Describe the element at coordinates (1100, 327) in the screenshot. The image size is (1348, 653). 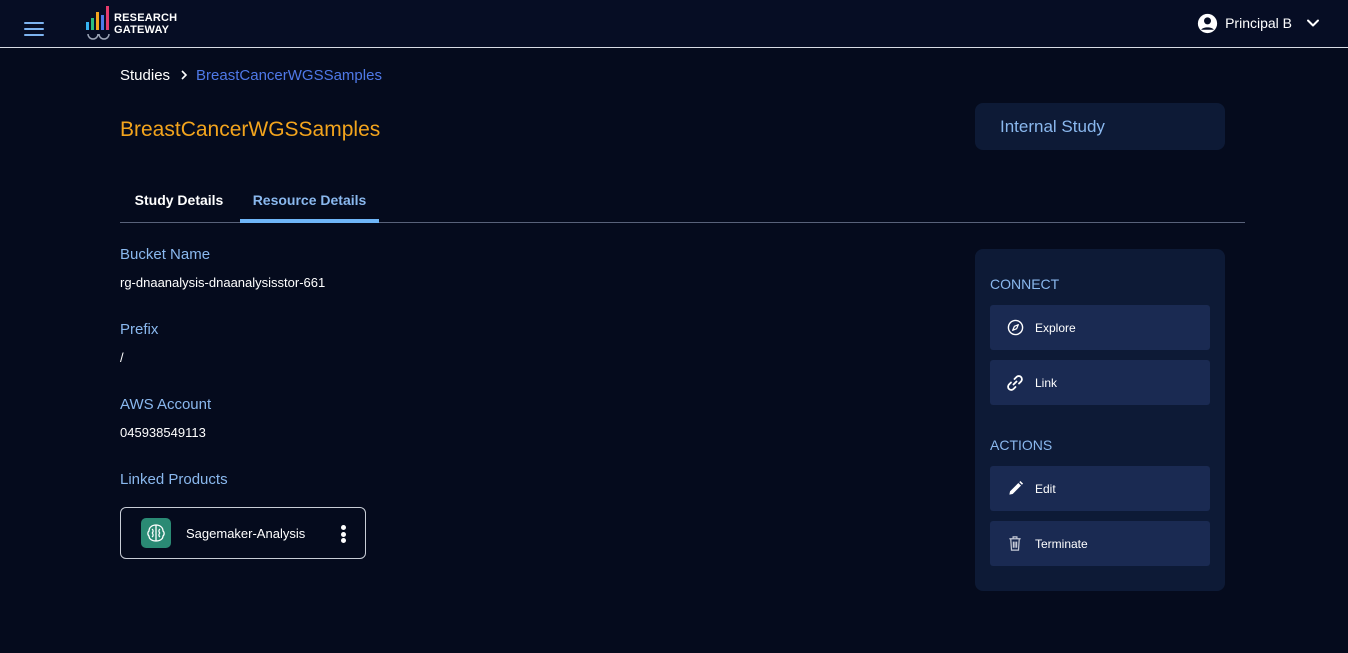
I see `explore-button: Explore` at that location.